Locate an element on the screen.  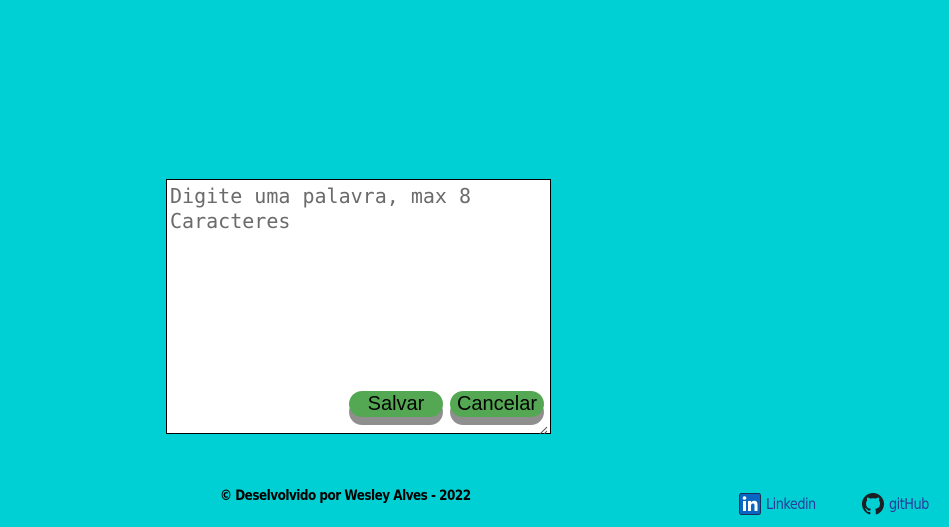
cancel-button: Cancelar is located at coordinates (497, 404).